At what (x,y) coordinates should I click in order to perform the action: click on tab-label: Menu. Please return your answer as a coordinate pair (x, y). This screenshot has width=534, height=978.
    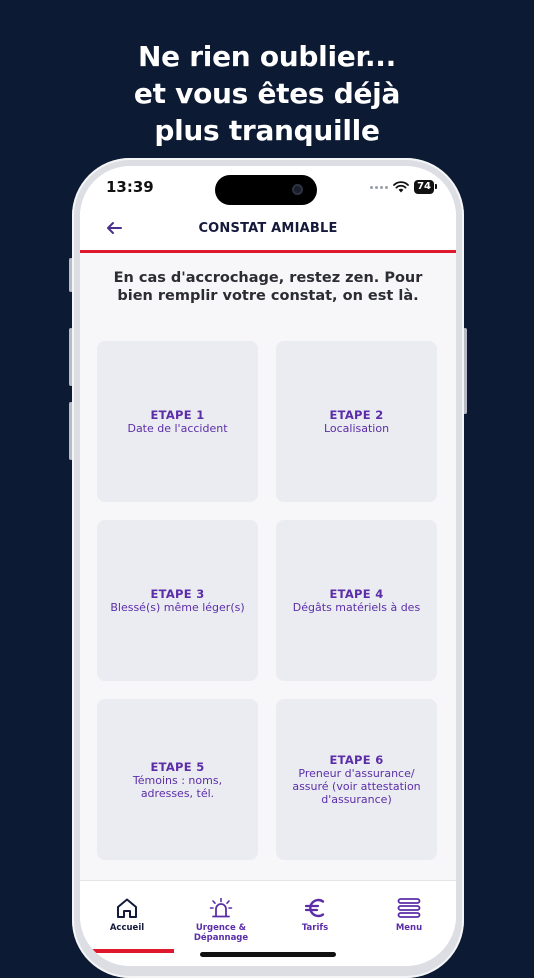
    Looking at the image, I should click on (409, 928).